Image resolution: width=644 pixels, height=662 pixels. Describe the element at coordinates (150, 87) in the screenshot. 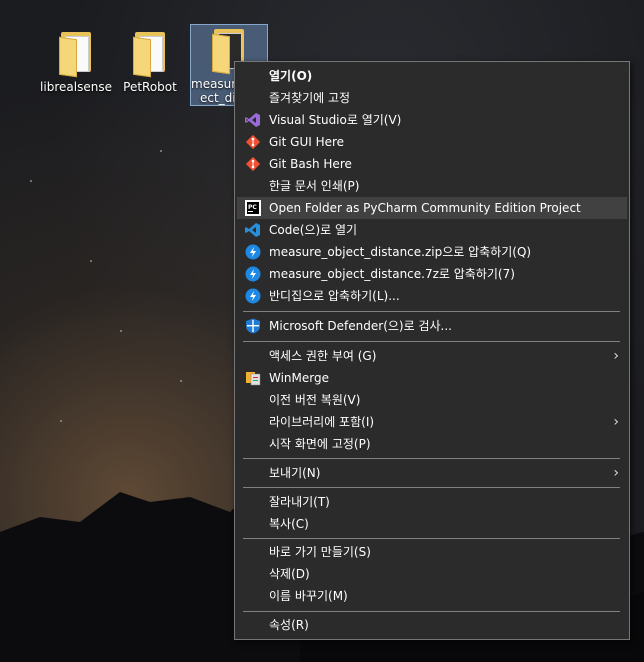

I see `desktop-icon-label: PetRobot` at that location.